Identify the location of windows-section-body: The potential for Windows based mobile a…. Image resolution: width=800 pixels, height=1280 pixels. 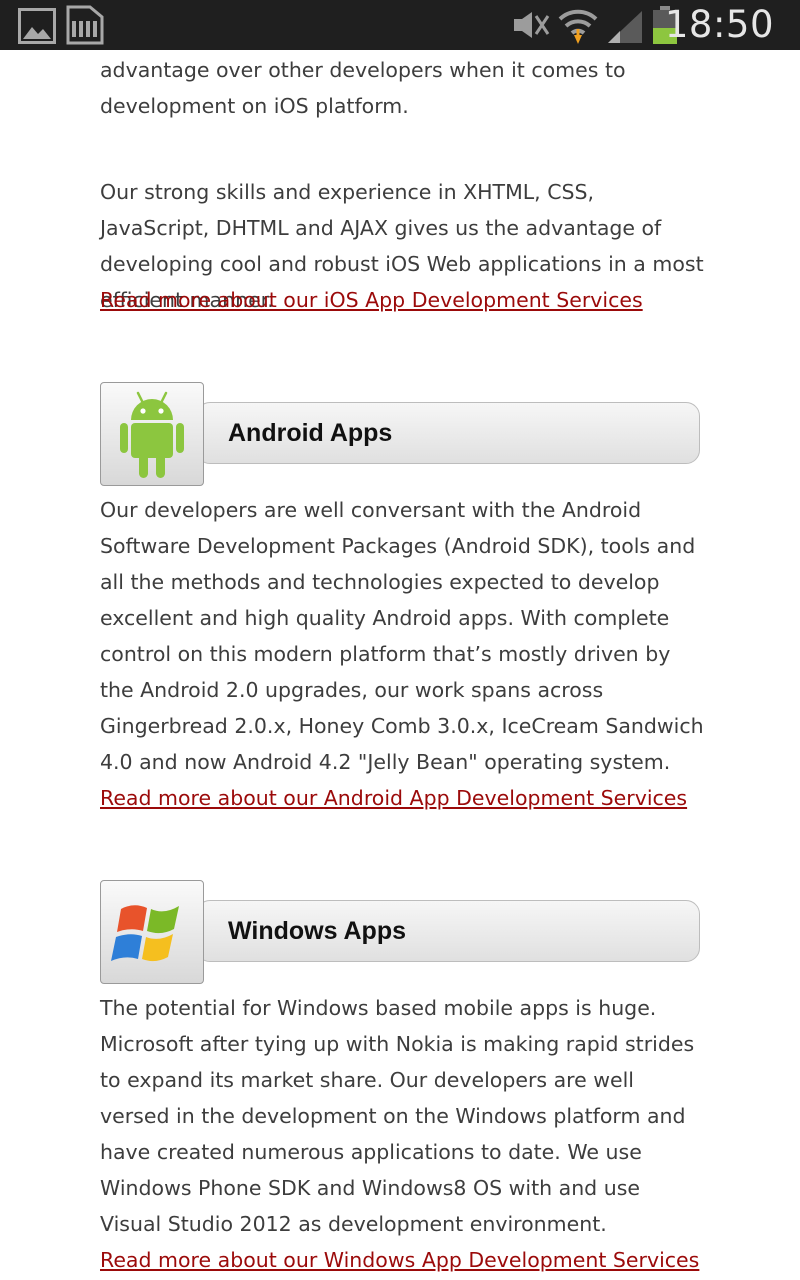
(397, 1116).